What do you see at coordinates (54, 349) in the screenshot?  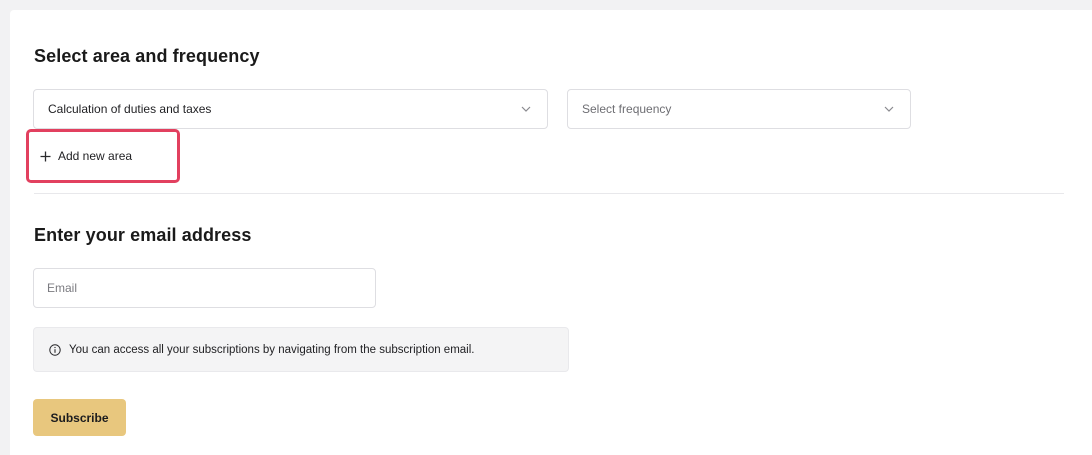 I see `info-circle-icon` at bounding box center [54, 349].